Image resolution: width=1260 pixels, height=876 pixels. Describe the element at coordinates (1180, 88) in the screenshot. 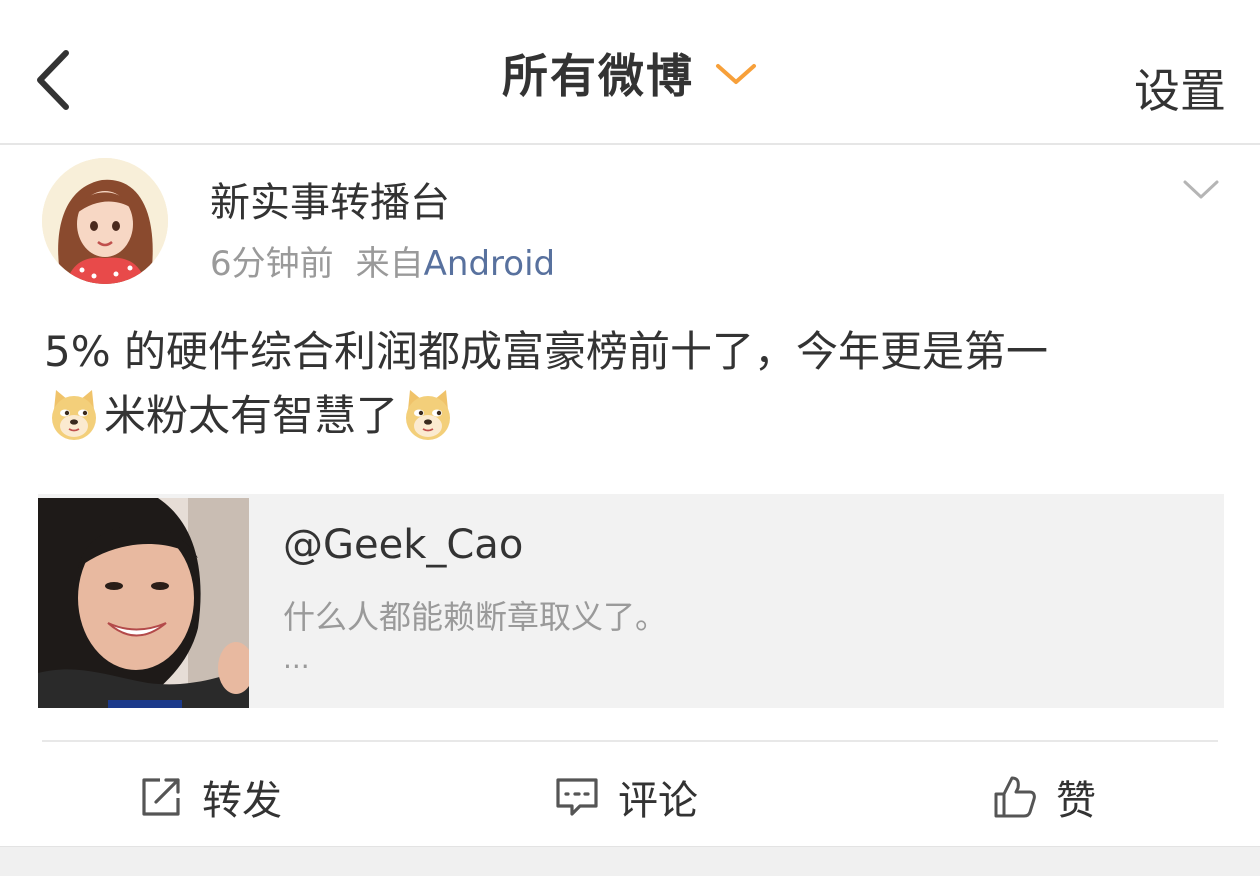

I see `settings-button: 设置` at that location.